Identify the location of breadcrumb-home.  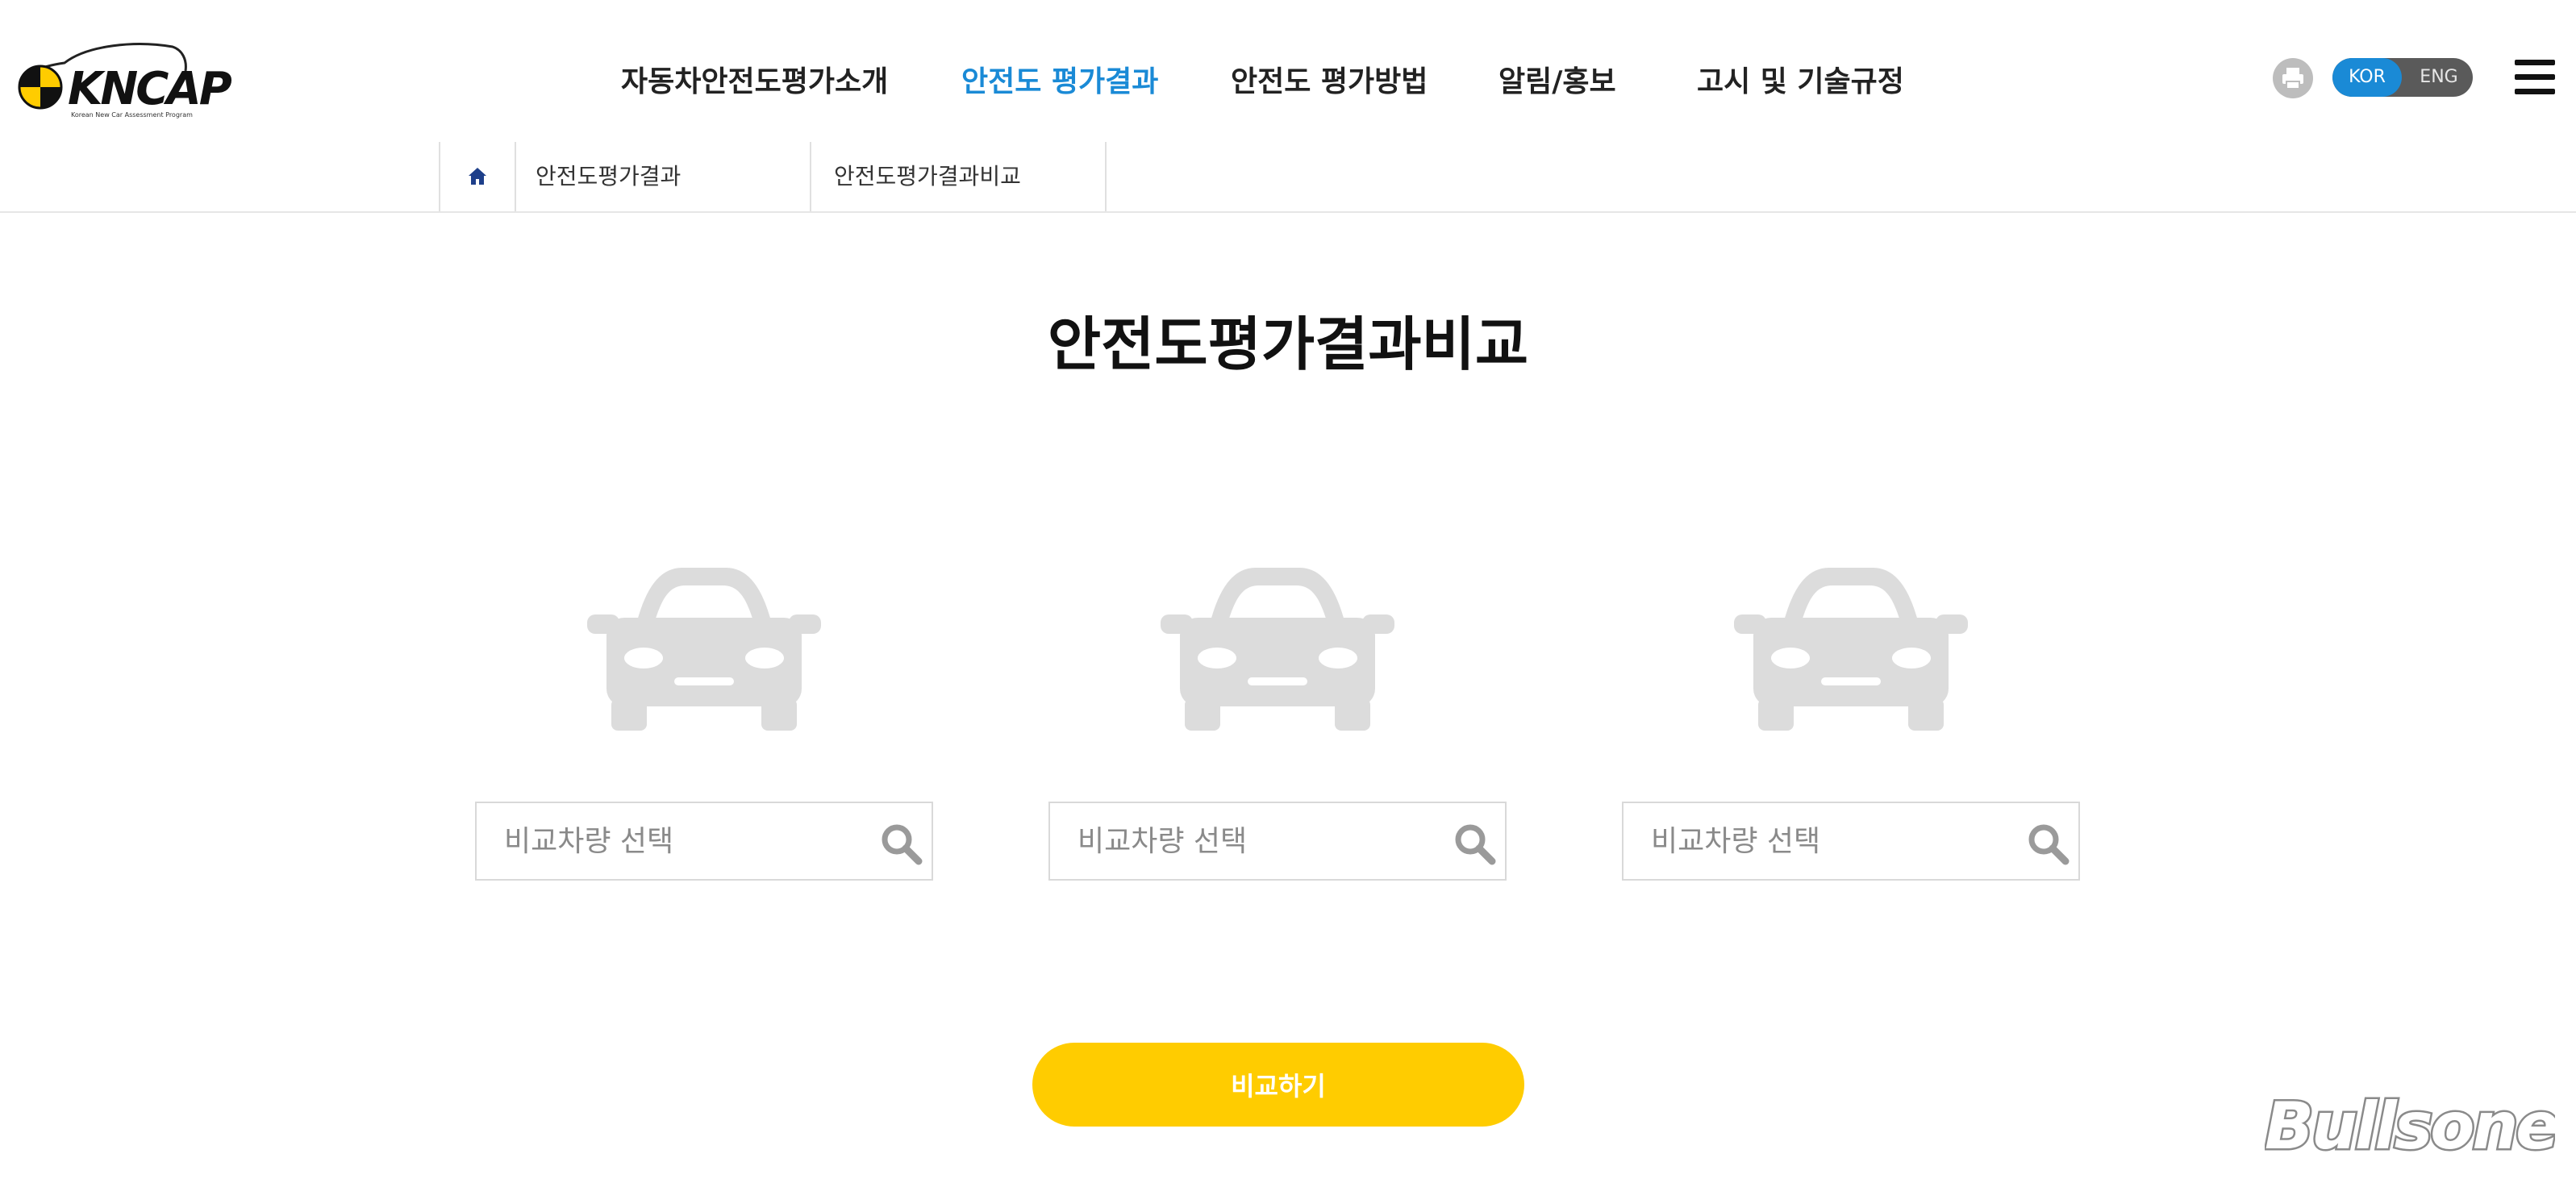
(477, 176).